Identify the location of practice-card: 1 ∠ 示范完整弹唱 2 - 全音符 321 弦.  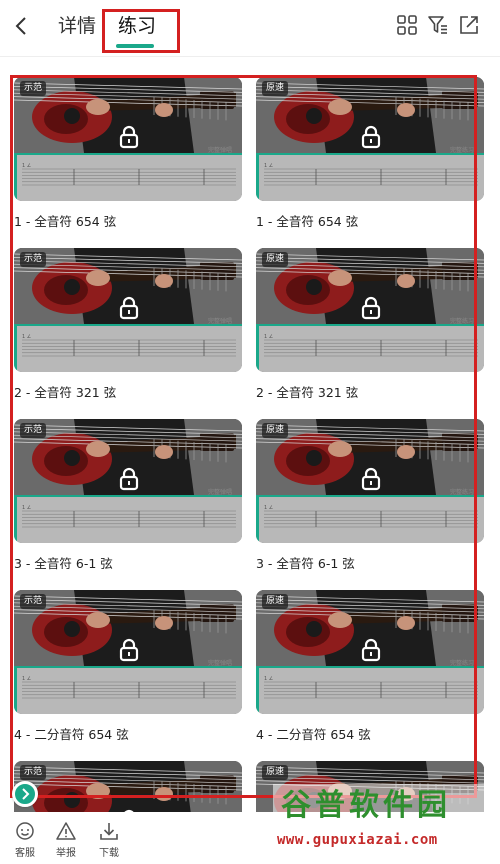
(128, 325).